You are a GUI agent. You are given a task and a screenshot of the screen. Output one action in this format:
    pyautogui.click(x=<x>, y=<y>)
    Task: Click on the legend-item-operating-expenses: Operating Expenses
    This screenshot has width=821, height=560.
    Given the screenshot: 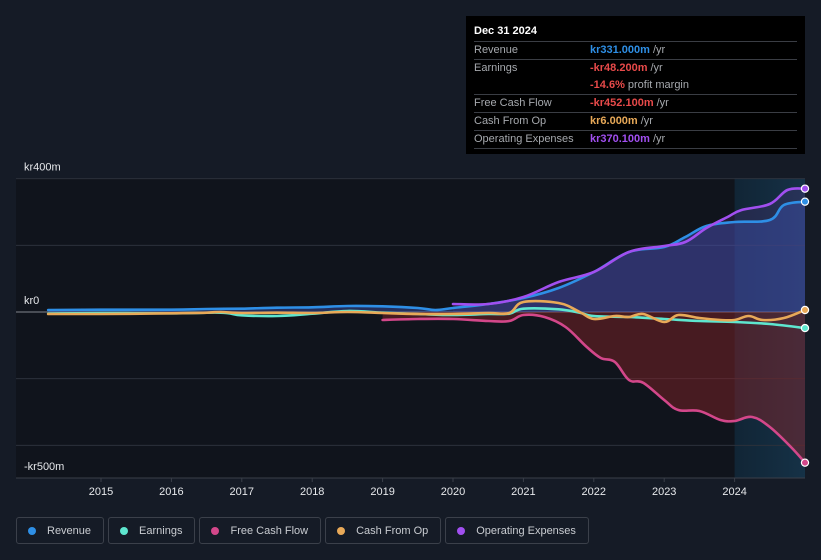 What is the action you would take?
    pyautogui.click(x=517, y=530)
    